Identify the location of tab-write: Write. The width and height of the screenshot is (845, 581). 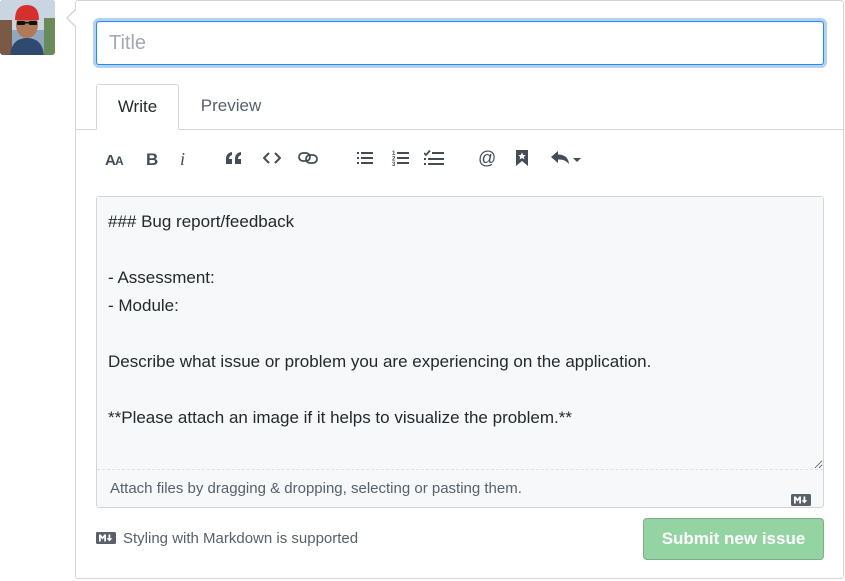
(137, 107).